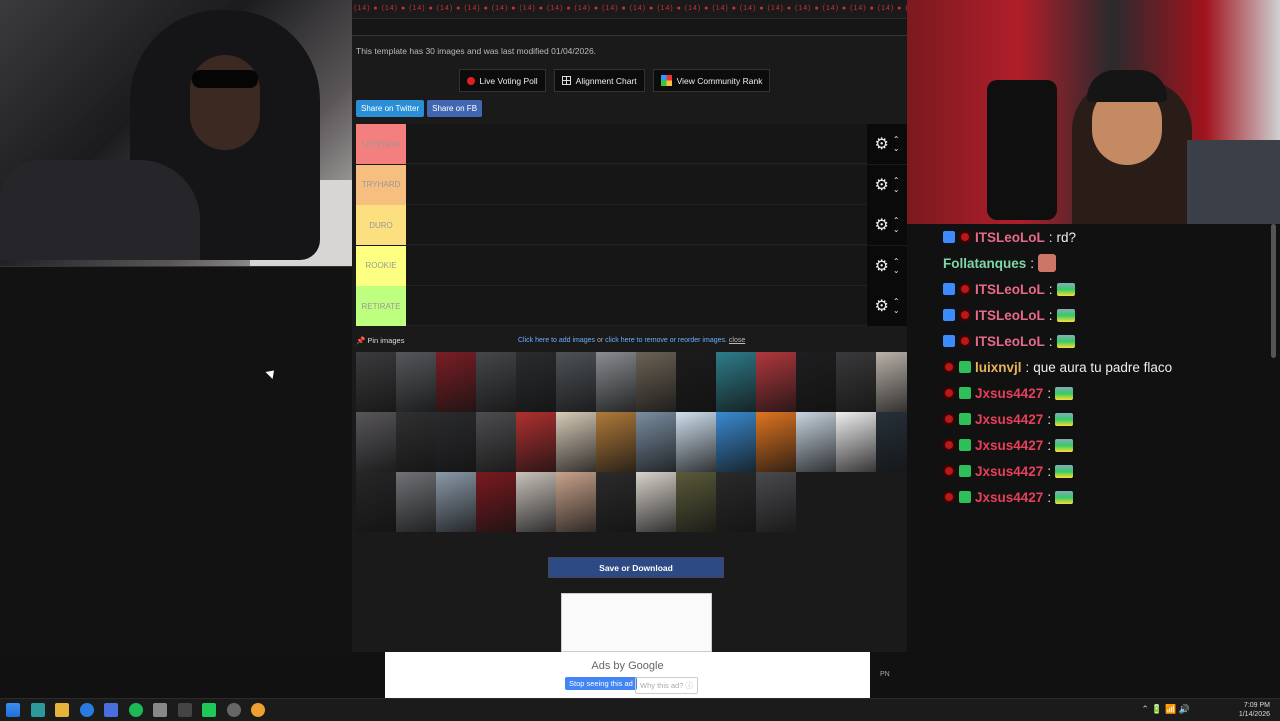 The height and width of the screenshot is (721, 1280). What do you see at coordinates (711, 80) in the screenshot?
I see `view-community-rank-button: View Community Rank` at bounding box center [711, 80].